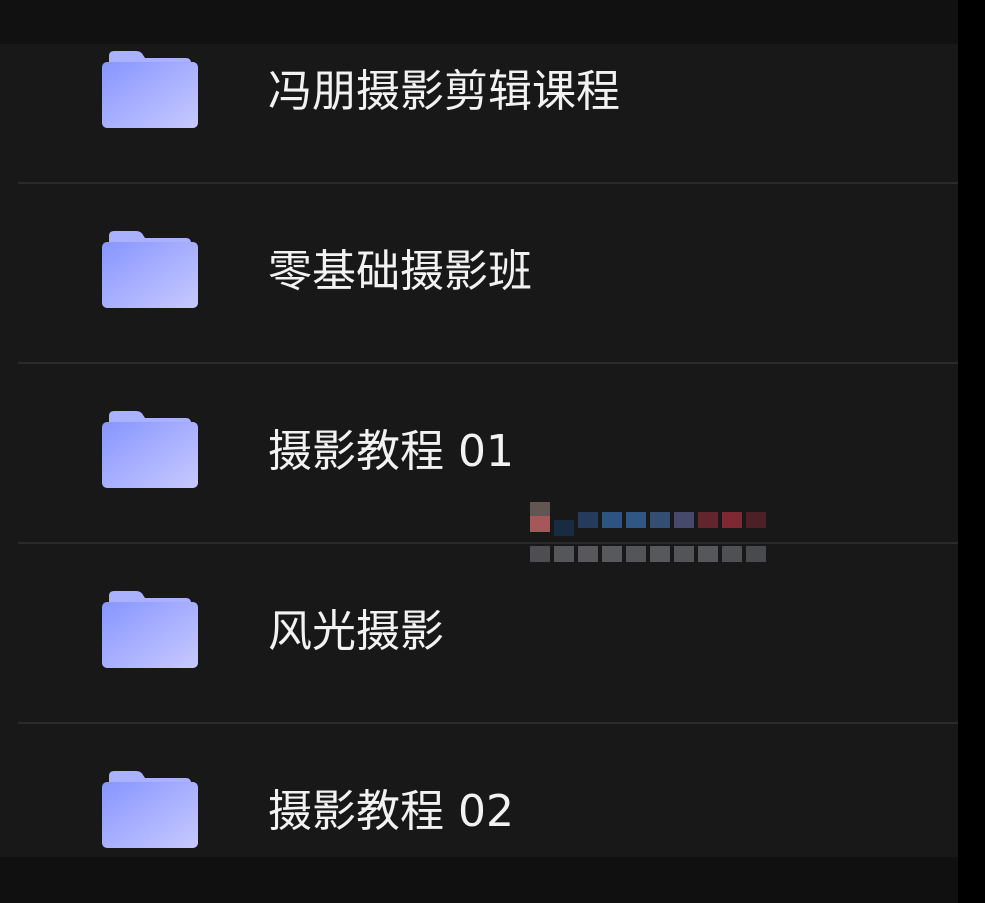 The image size is (985, 903). What do you see at coordinates (650, 528) in the screenshot?
I see `pixelated-watermark` at bounding box center [650, 528].